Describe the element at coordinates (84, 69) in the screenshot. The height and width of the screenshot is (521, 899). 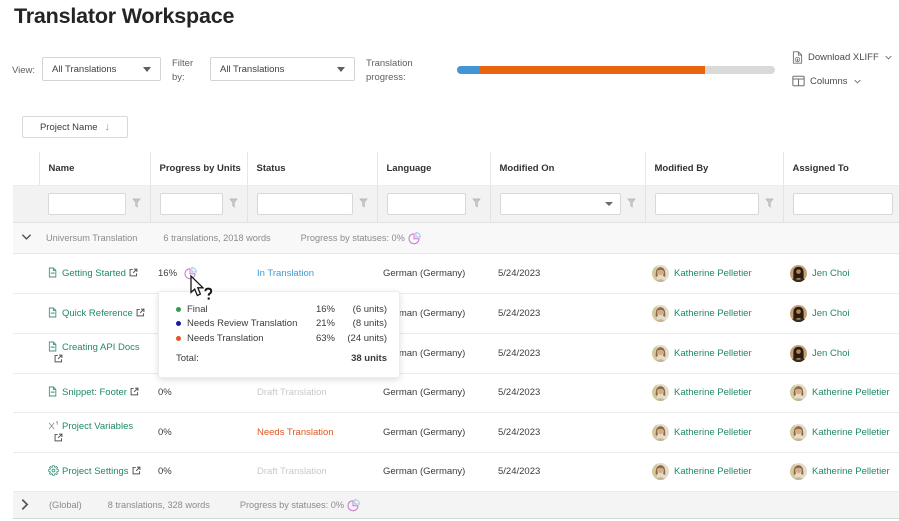
I see `view-select-value: All Translations` at that location.